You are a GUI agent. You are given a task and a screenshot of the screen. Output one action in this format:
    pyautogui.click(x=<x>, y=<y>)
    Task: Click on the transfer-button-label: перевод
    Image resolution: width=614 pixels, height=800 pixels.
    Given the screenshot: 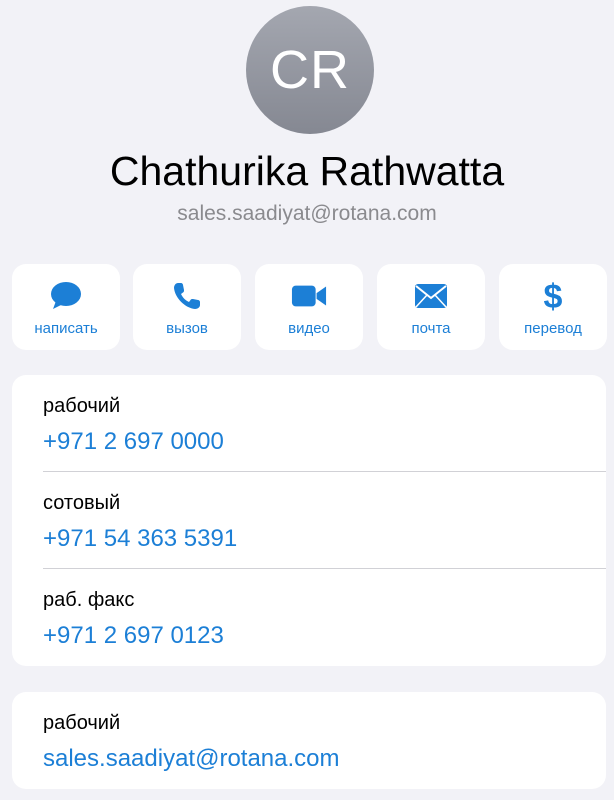 What is the action you would take?
    pyautogui.click(x=553, y=328)
    